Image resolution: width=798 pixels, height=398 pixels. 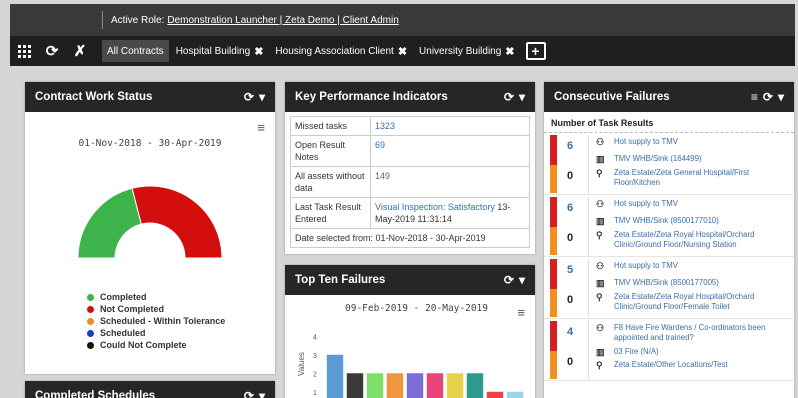 I want to click on tab-all-contracts: All Contracts, so click(x=135, y=51).